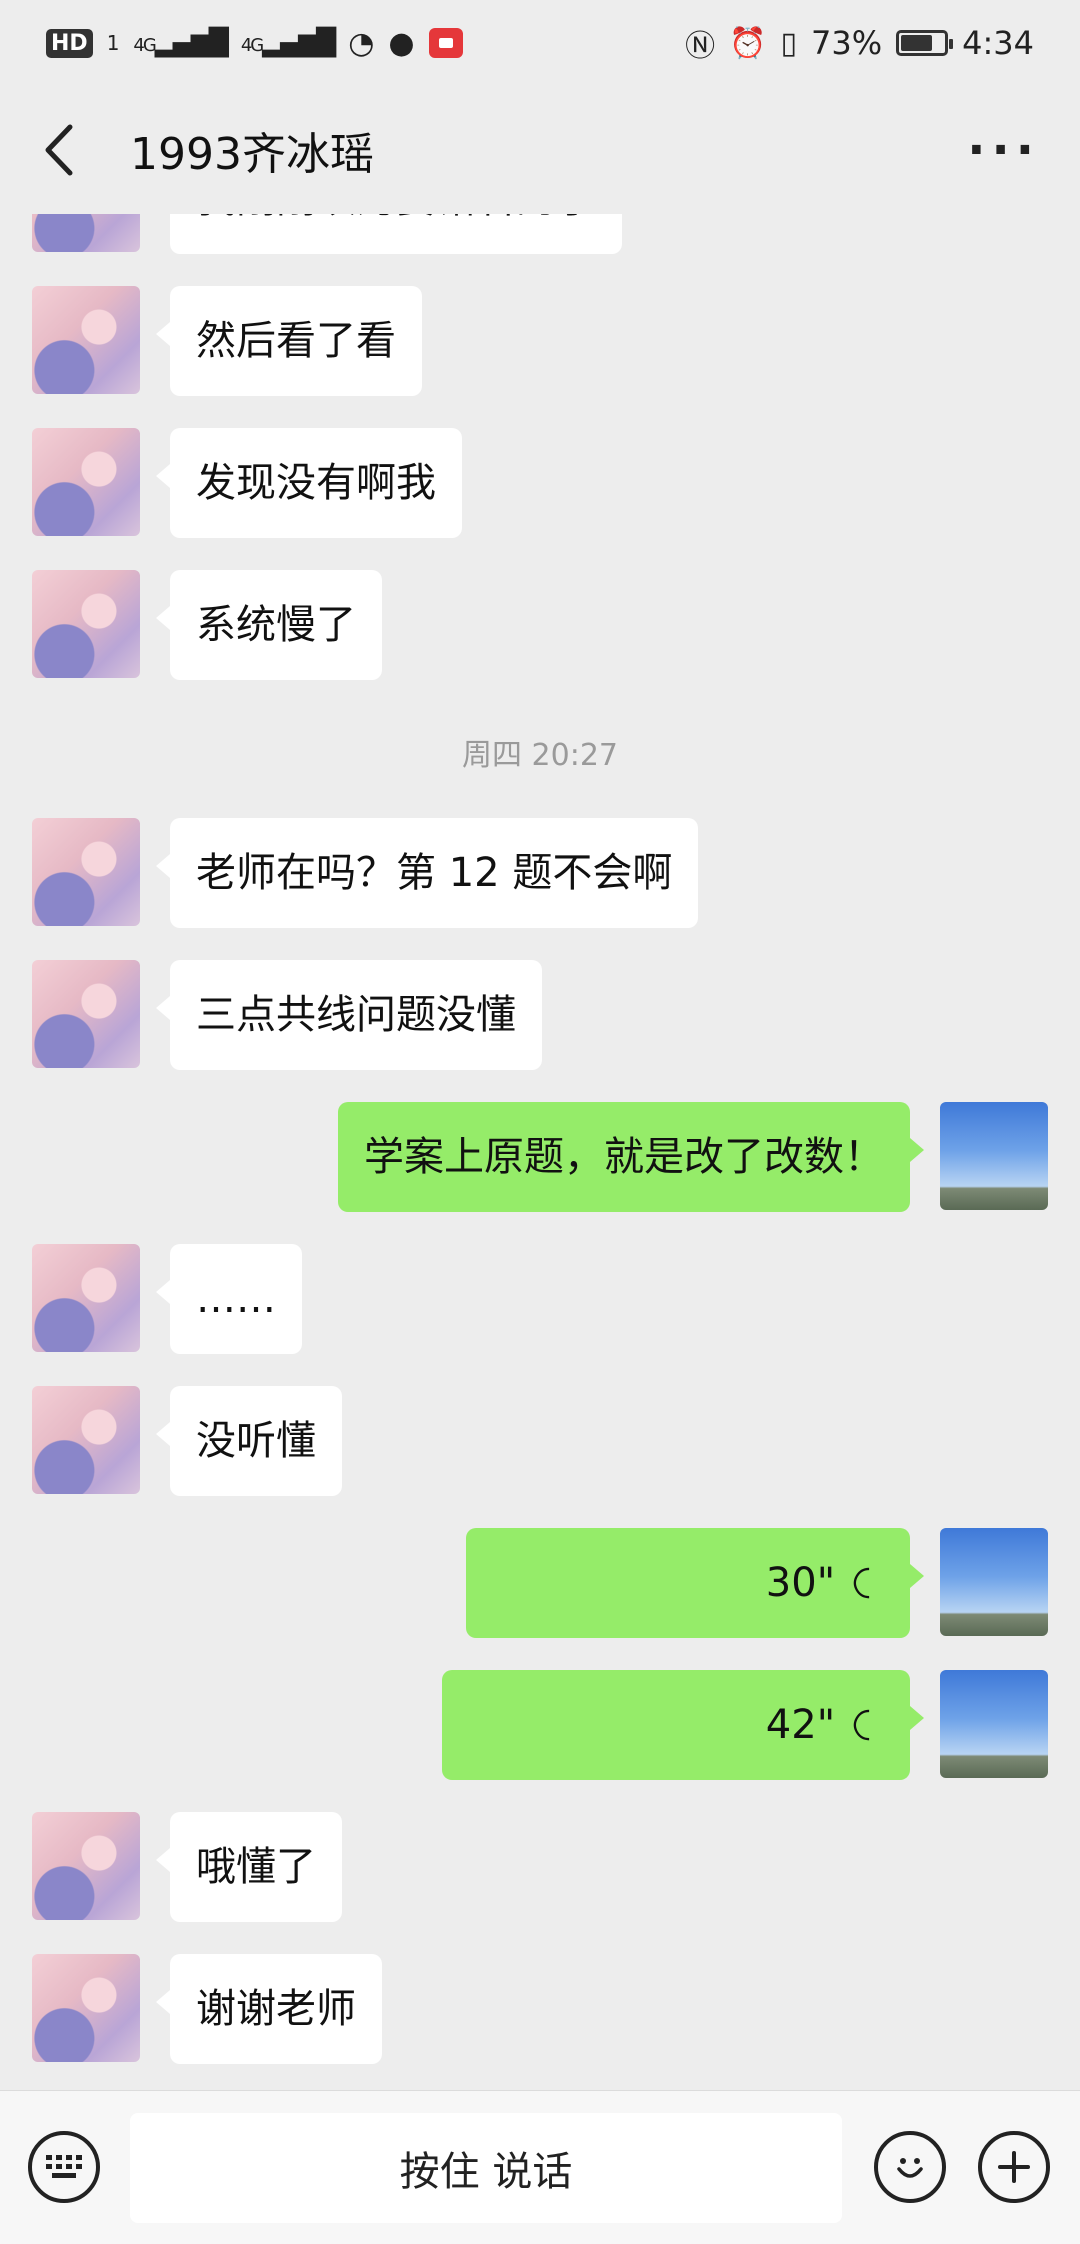  I want to click on emoji-button, so click(910, 2167).